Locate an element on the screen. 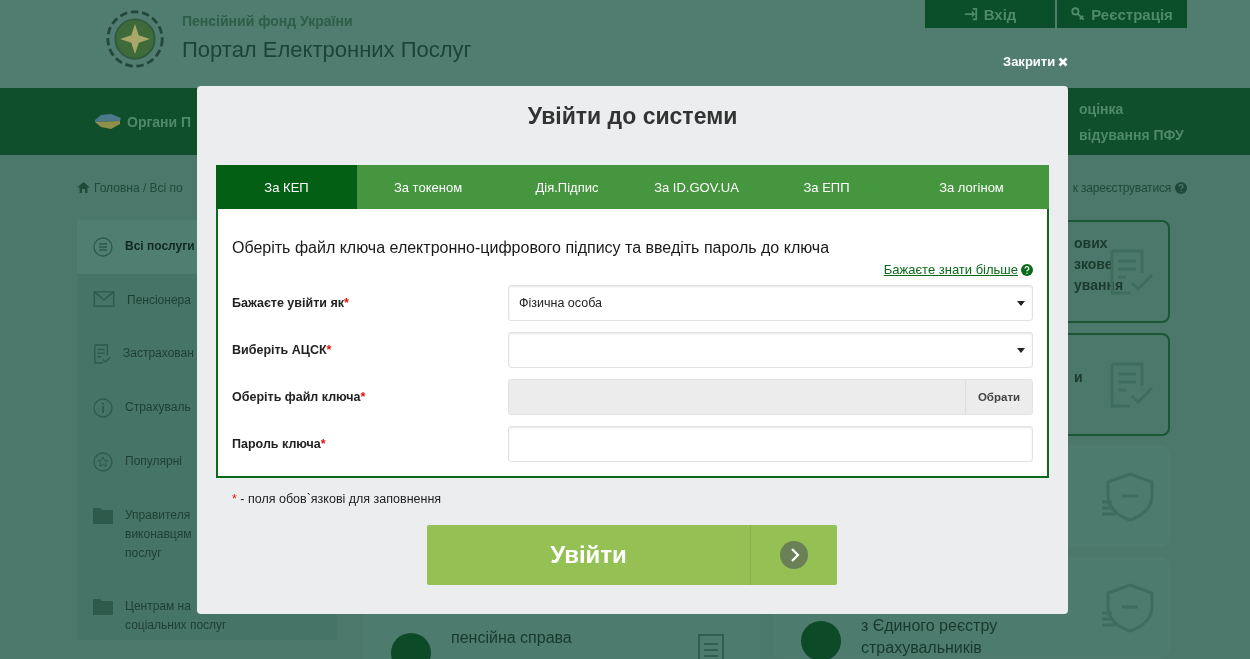 This screenshot has width=1250, height=659. field-label: Оберіть файл ключа* is located at coordinates (299, 397).